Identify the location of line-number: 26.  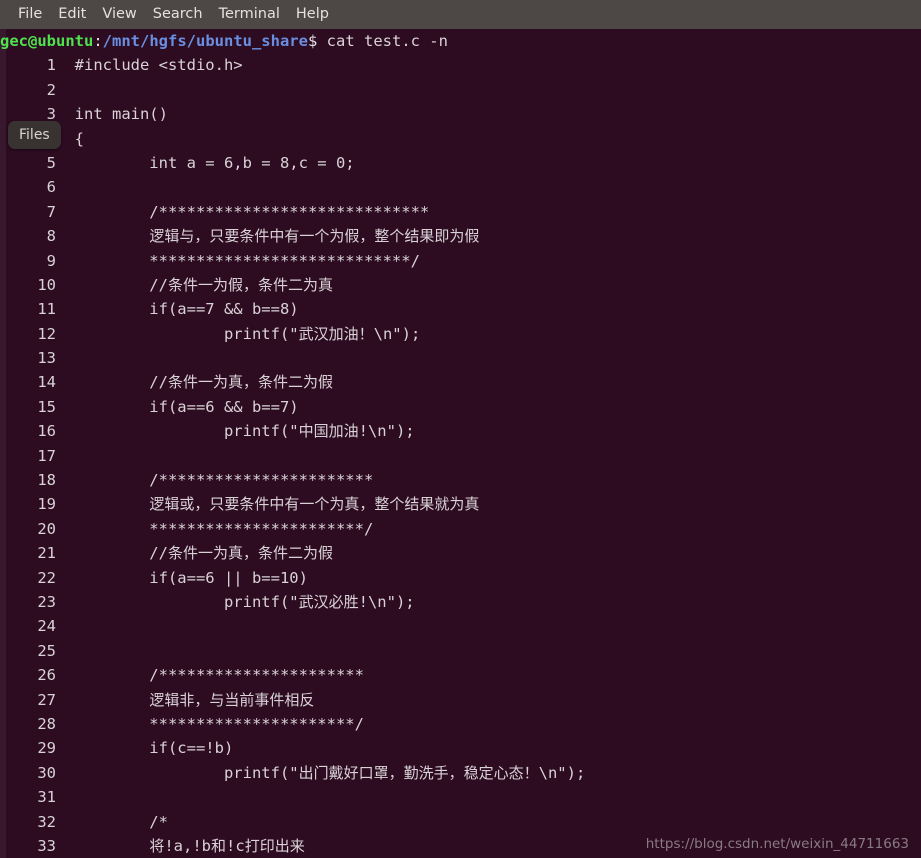
(37, 675).